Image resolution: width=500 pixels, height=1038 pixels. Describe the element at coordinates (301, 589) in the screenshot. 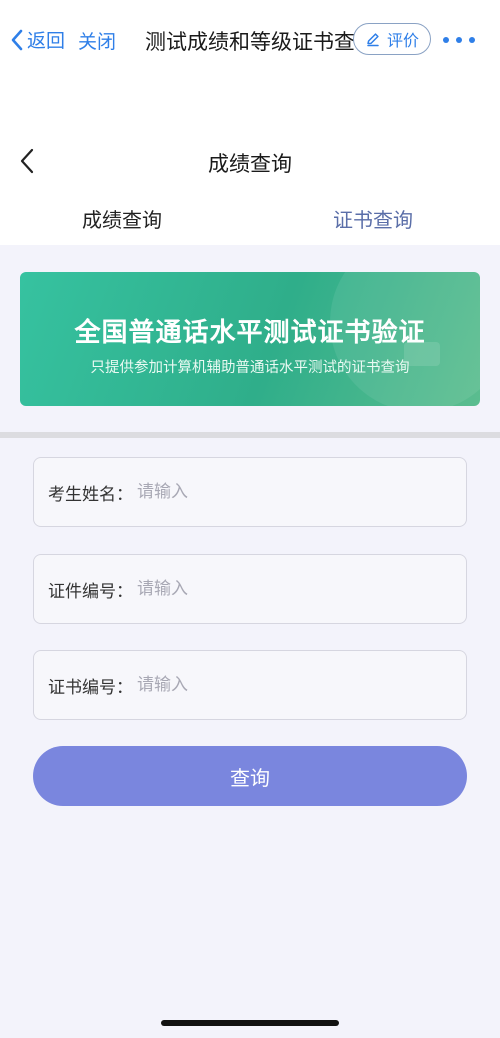

I see `id-number-input` at that location.